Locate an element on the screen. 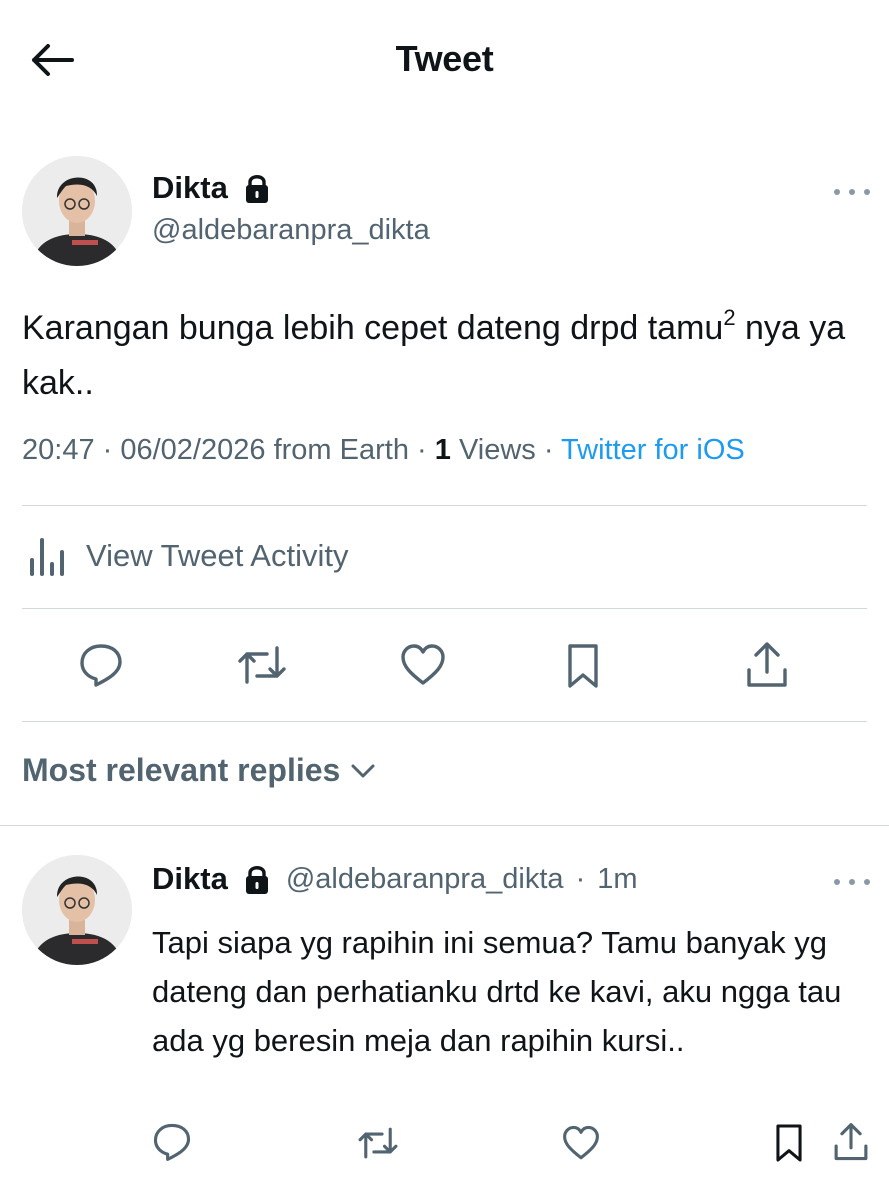 The width and height of the screenshot is (889, 1200). retweet-button is located at coordinates (262, 665).